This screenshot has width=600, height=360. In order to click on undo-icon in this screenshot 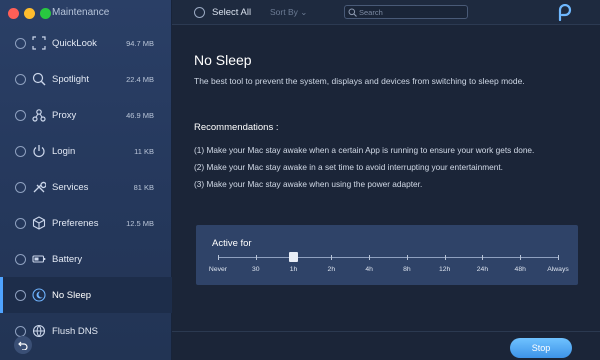, I will do `click(23, 345)`.